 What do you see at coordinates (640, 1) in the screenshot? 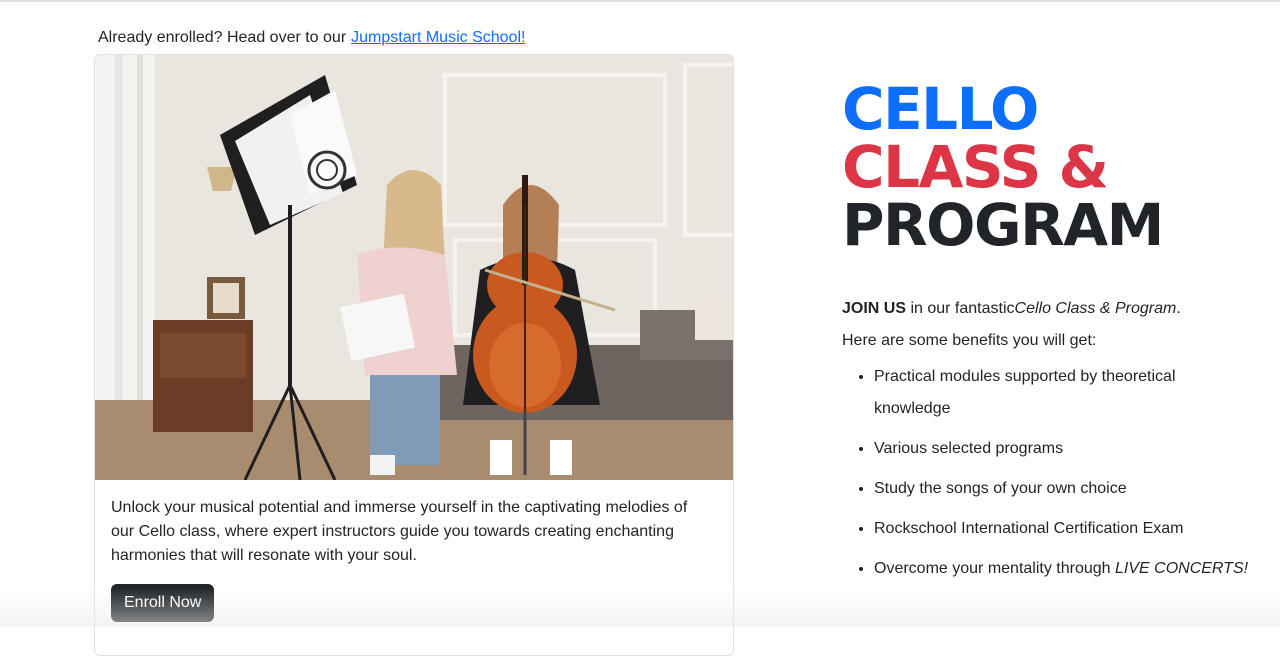
I see `top-divider` at bounding box center [640, 1].